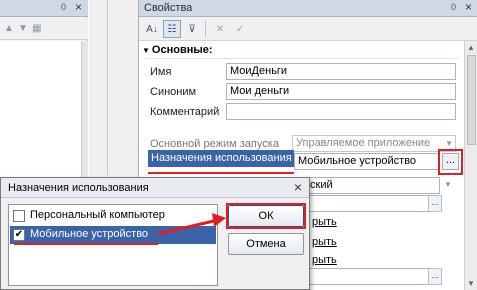 This screenshot has height=290, width=477. What do you see at coordinates (146, 50) in the screenshot?
I see `collapse-triangle-icon: ▼` at bounding box center [146, 50].